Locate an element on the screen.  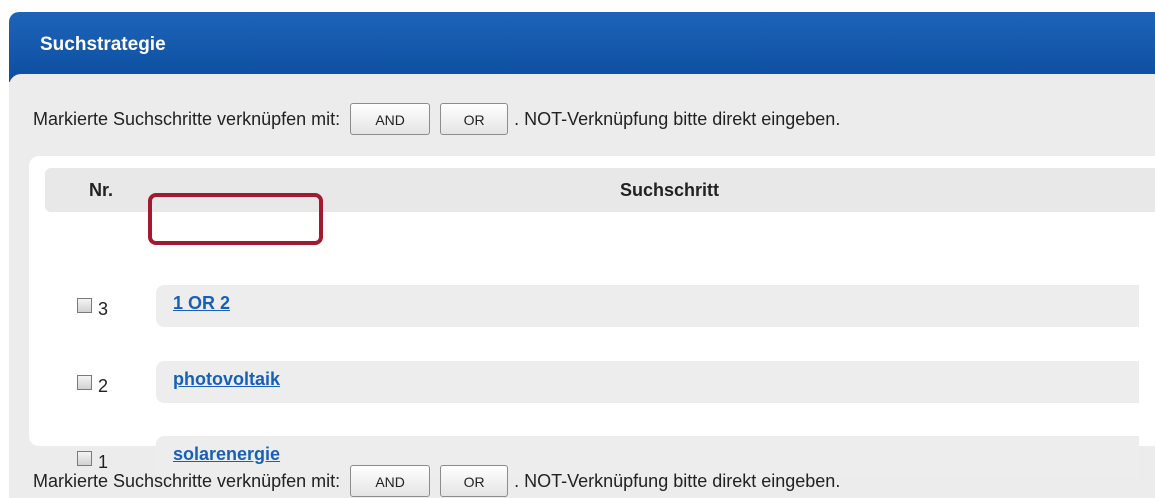
panel-header: Suchstrategie is located at coordinates (582, 47).